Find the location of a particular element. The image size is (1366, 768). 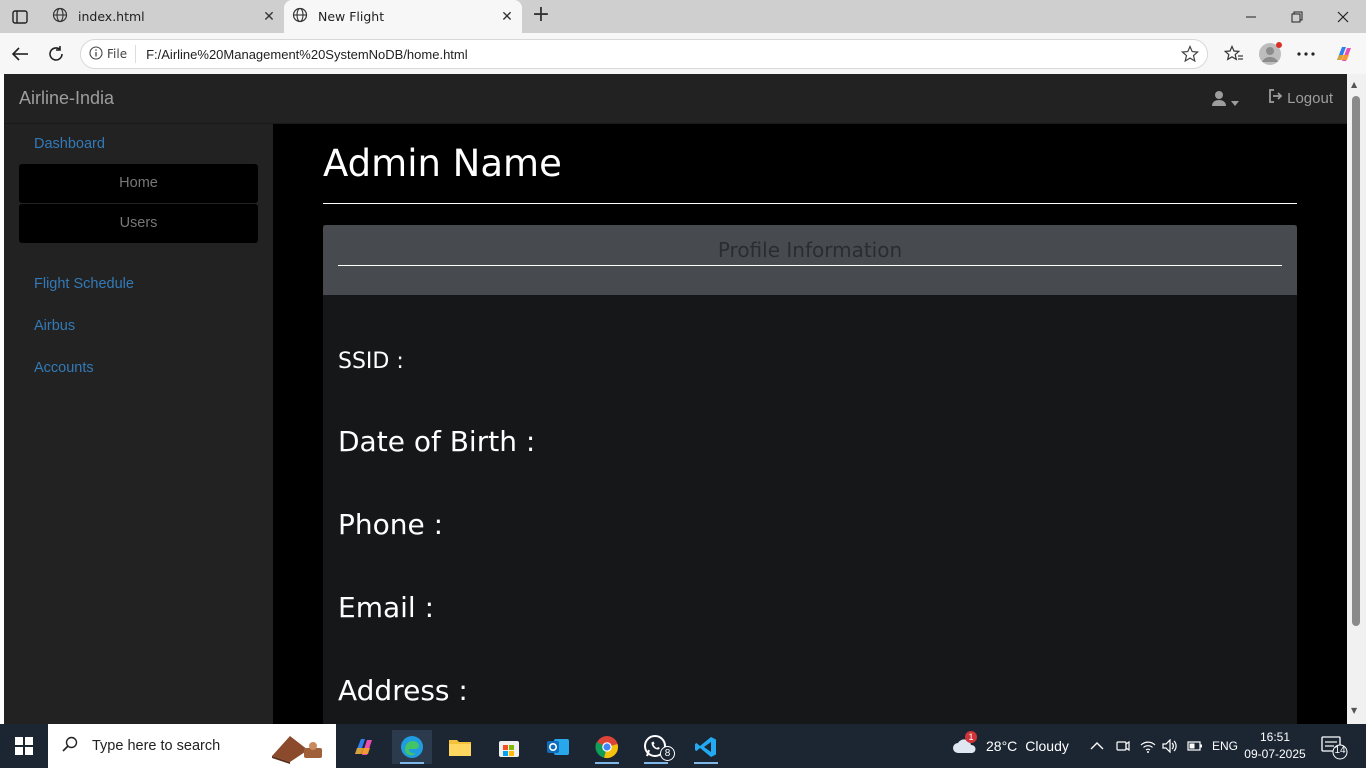

copilot-icon is located at coordinates (1344, 54).